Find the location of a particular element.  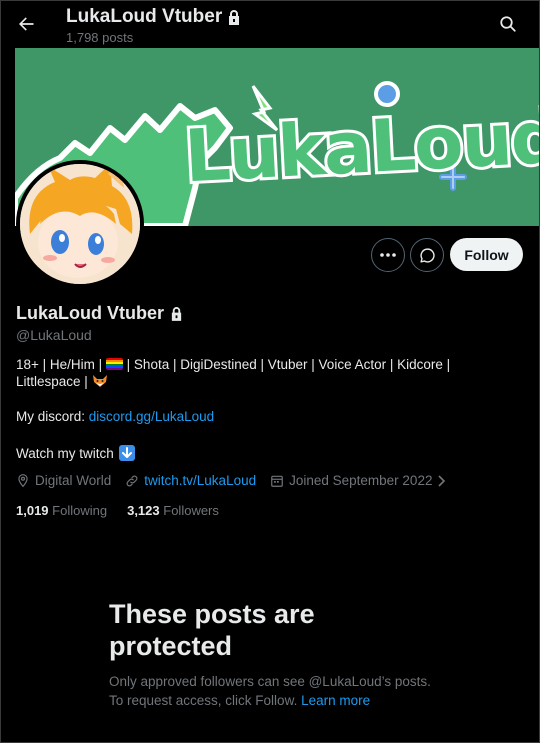

followers-label: Followers is located at coordinates (191, 510).